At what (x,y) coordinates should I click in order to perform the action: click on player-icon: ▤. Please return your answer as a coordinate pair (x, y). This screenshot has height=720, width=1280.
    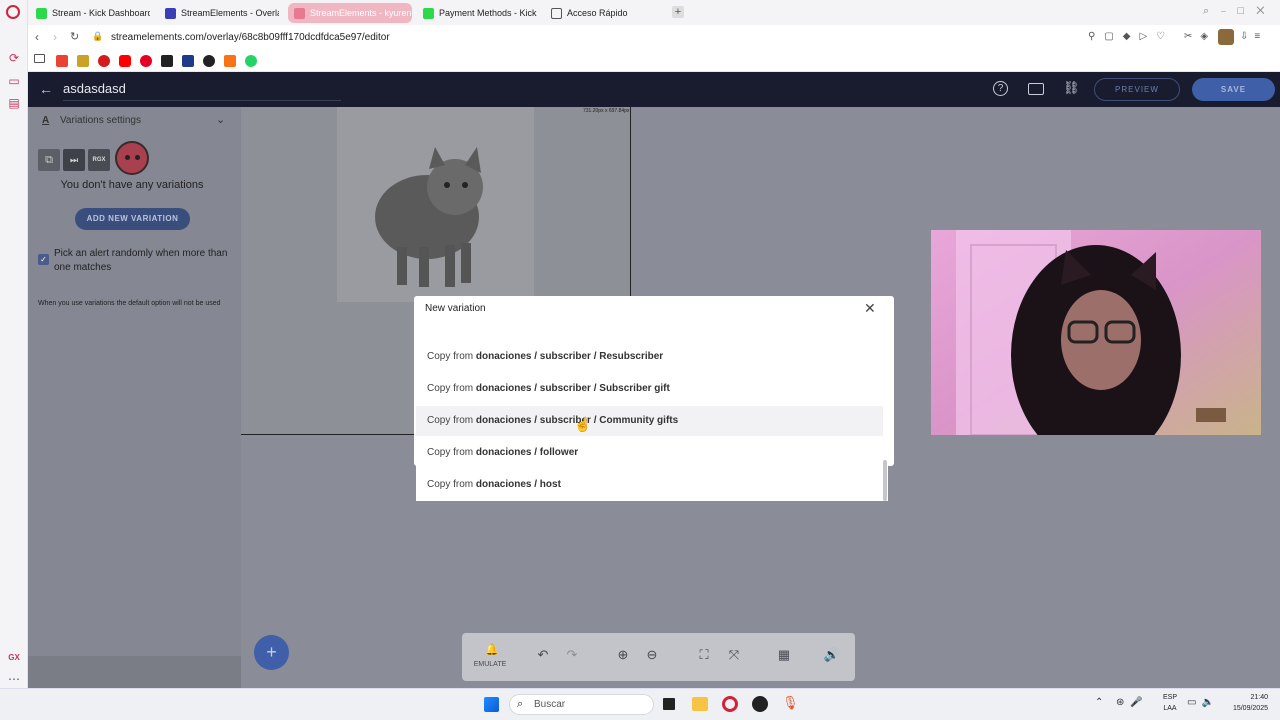
    Looking at the image, I should click on (14, 103).